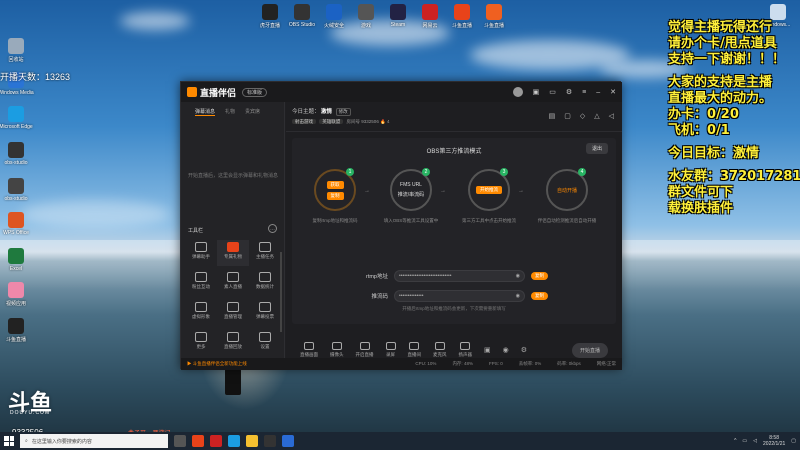 The height and width of the screenshot is (450, 800). What do you see at coordinates (584, 92) in the screenshot?
I see `menu-icon: ≡` at bounding box center [584, 92].